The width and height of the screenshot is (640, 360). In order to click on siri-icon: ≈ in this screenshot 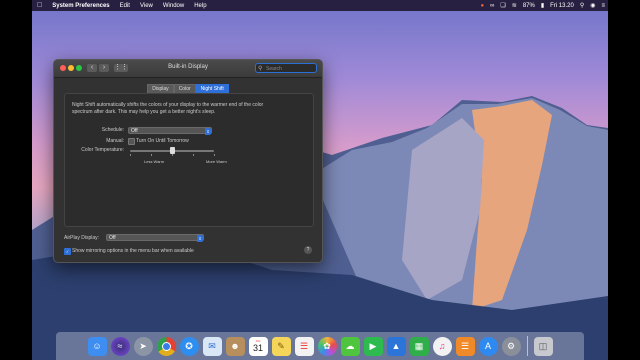, I will do `click(120, 346)`.